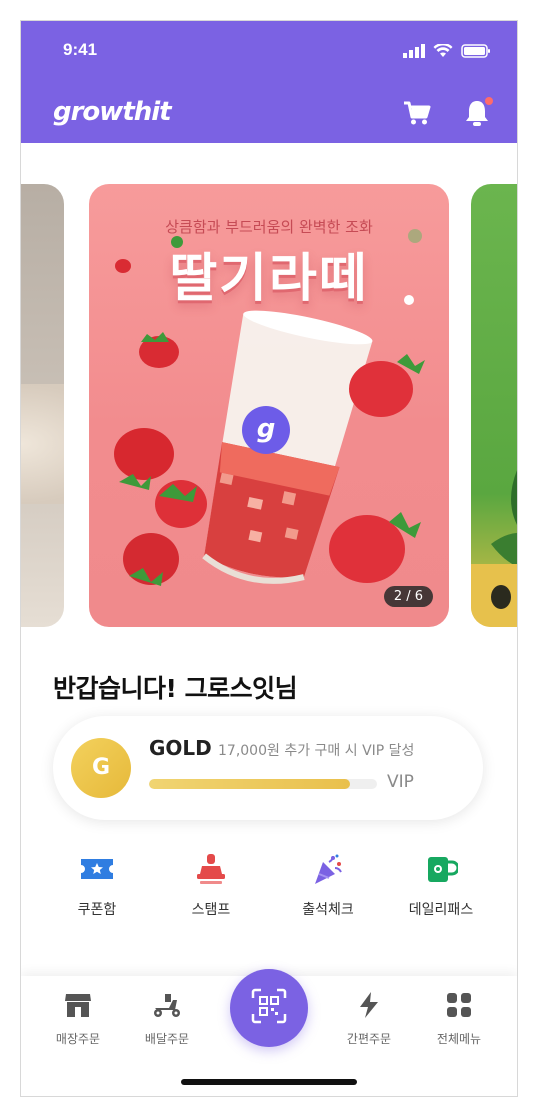 This screenshot has height=1114, width=536. I want to click on store-icon, so click(78, 1005).